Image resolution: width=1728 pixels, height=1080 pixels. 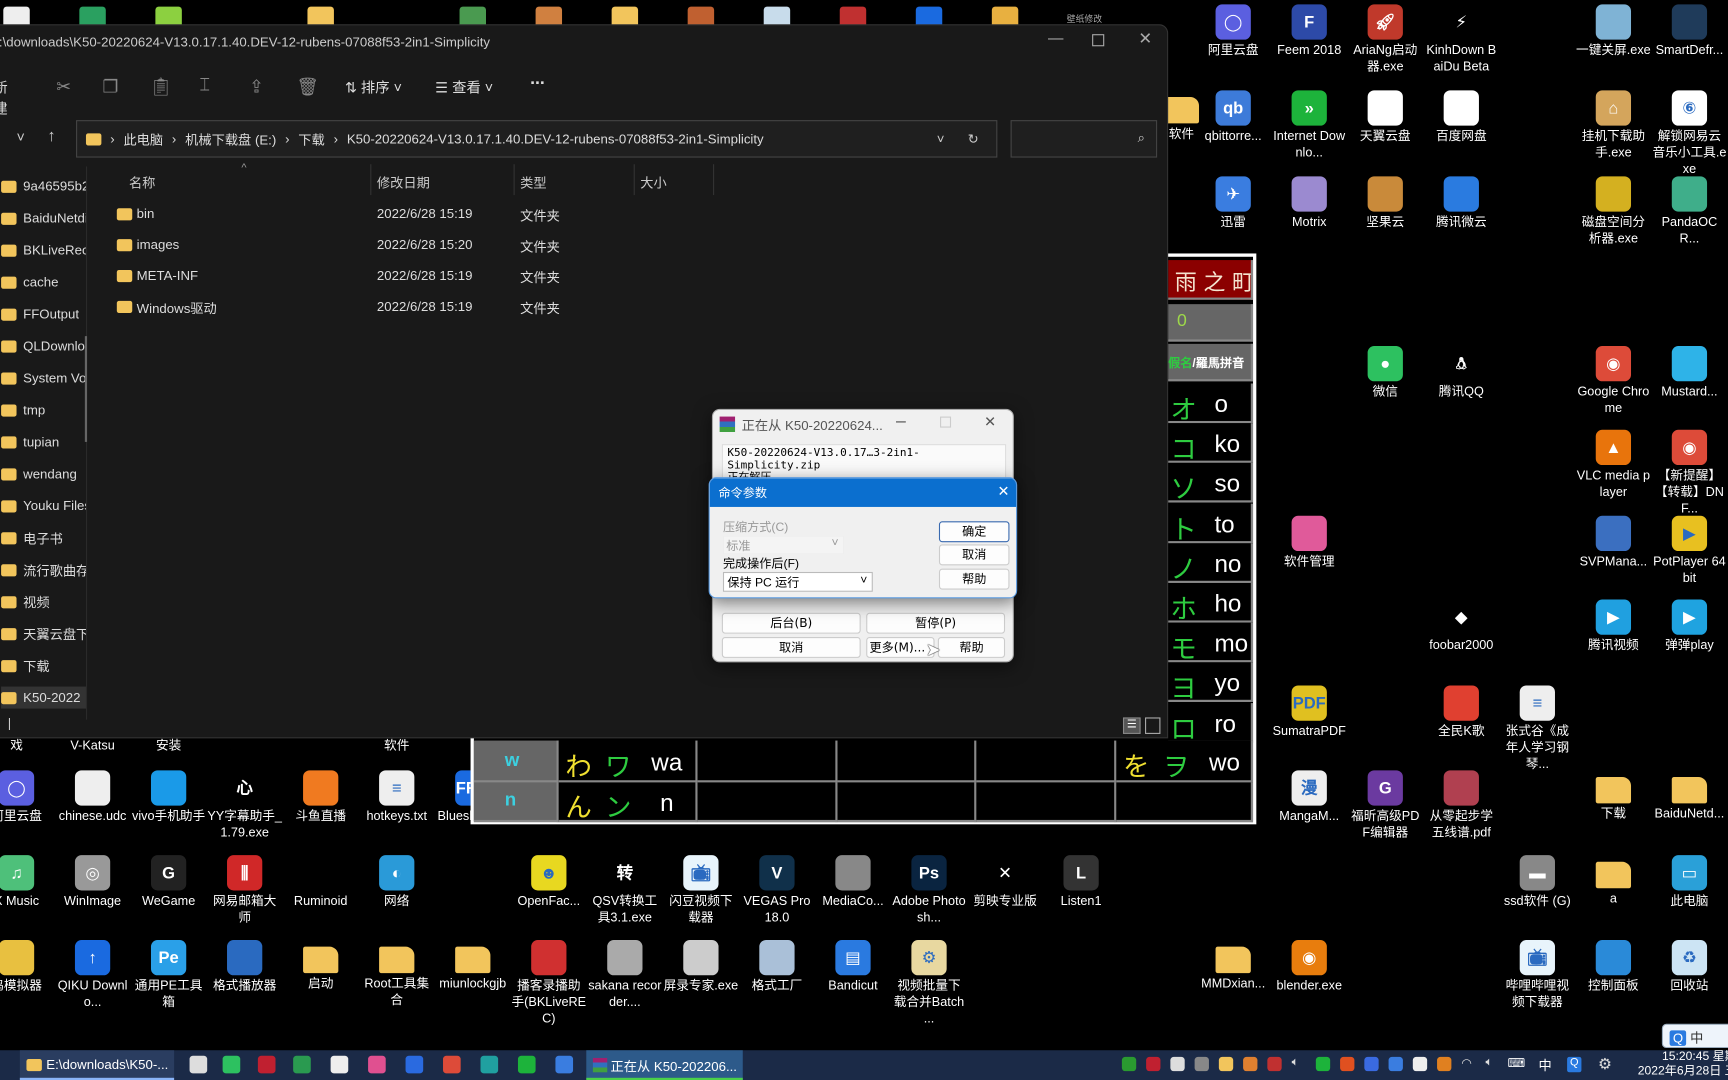 What do you see at coordinates (974, 532) in the screenshot?
I see `ok-button: 确定` at bounding box center [974, 532].